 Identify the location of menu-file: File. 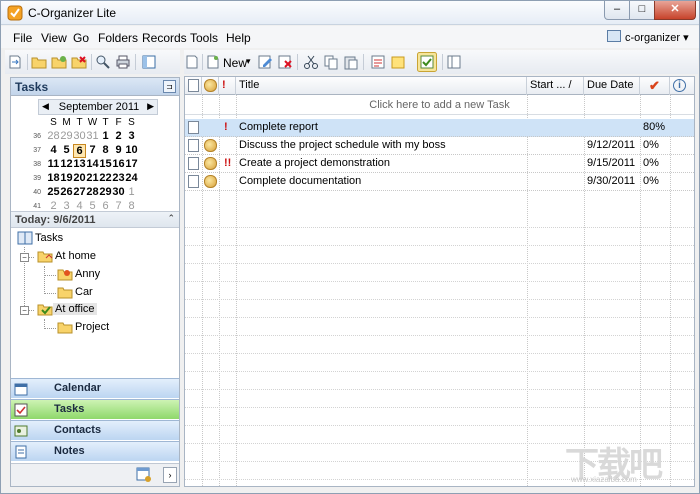
(22, 38).